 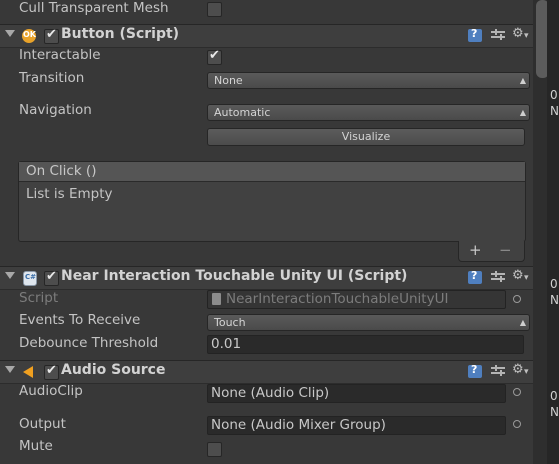 What do you see at coordinates (475, 250) in the screenshot?
I see `add-entry-button: +` at bounding box center [475, 250].